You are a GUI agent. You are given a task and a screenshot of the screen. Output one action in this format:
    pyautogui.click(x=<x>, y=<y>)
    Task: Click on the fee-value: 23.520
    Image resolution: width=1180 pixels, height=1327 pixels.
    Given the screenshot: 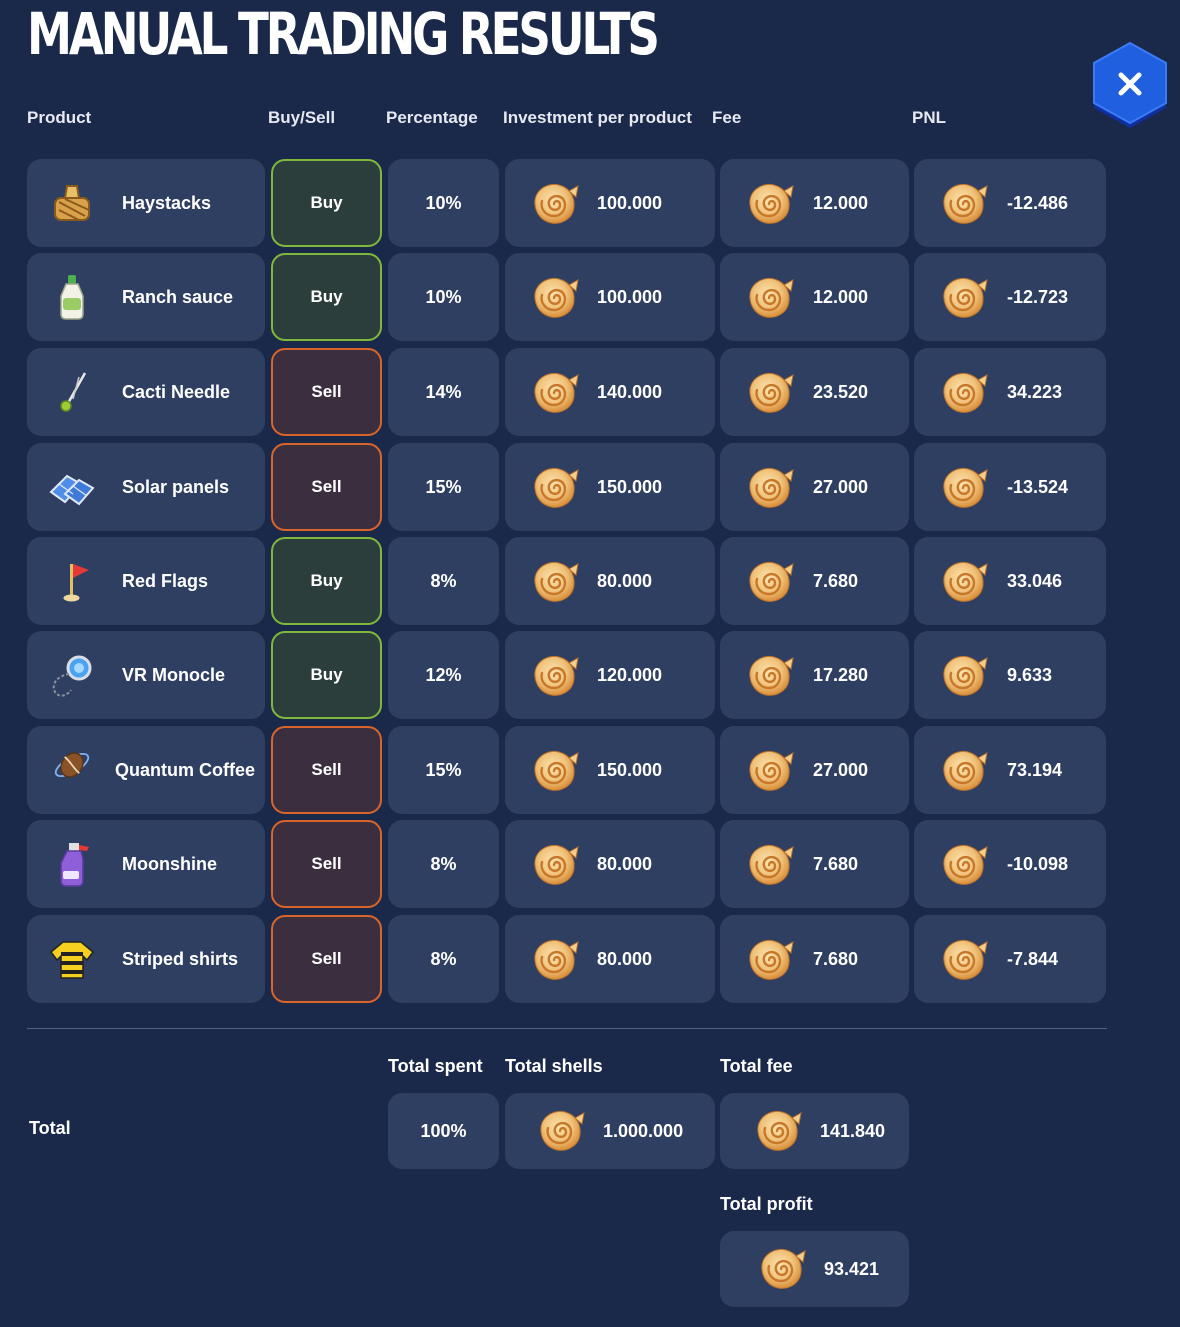 What is the action you would take?
    pyautogui.click(x=841, y=391)
    